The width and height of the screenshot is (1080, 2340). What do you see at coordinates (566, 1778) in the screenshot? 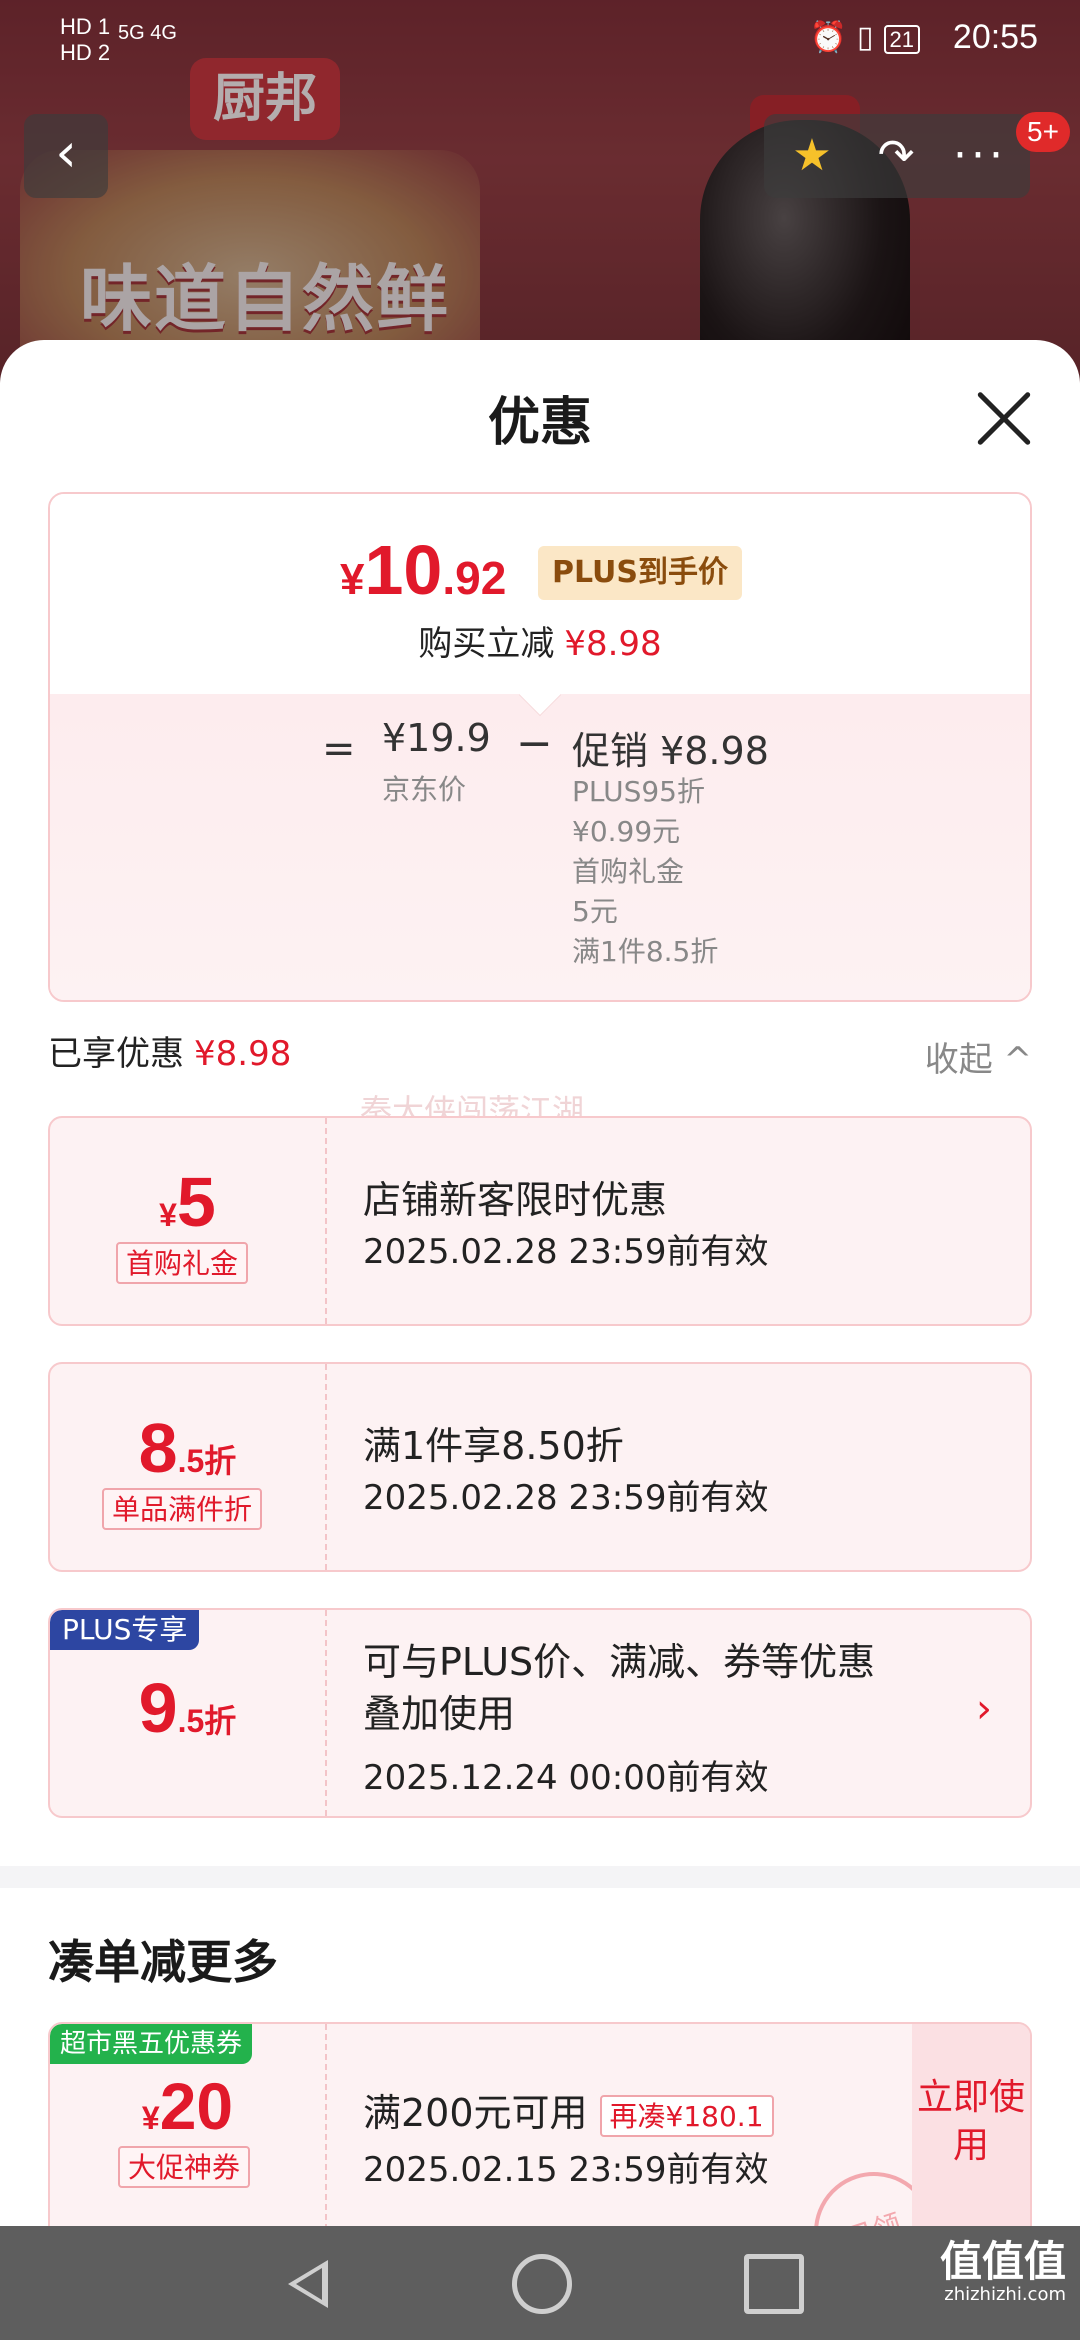
I see `coupon-date: 2025.12.24 00:00前有效` at bounding box center [566, 1778].